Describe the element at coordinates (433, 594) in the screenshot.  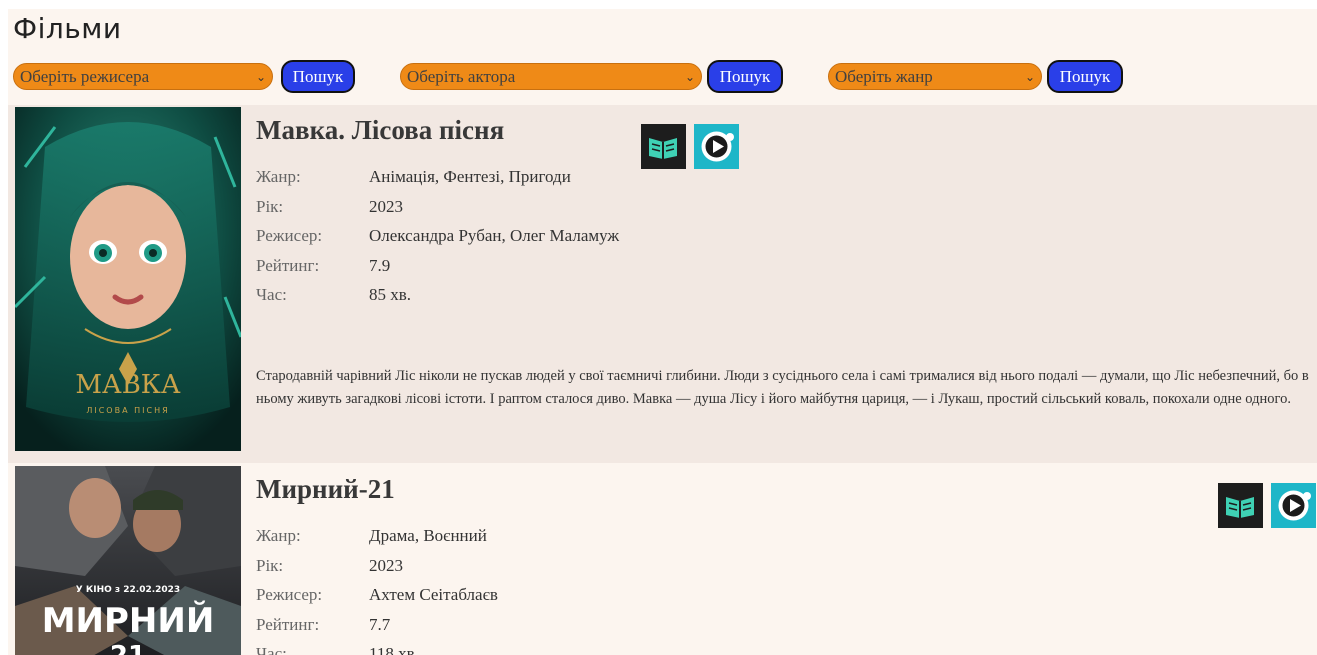
I see `director-value: Ахтем Сеітаблаєв` at that location.